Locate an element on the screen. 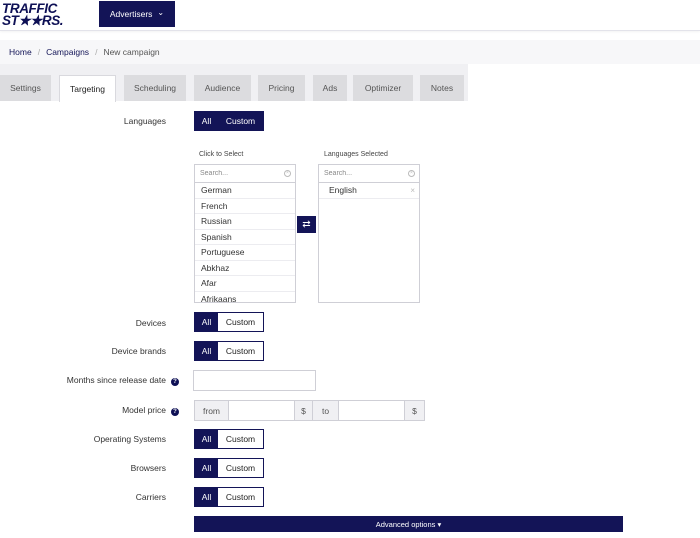 The height and width of the screenshot is (538, 700). carriers-toggle: All Custom is located at coordinates (229, 497).